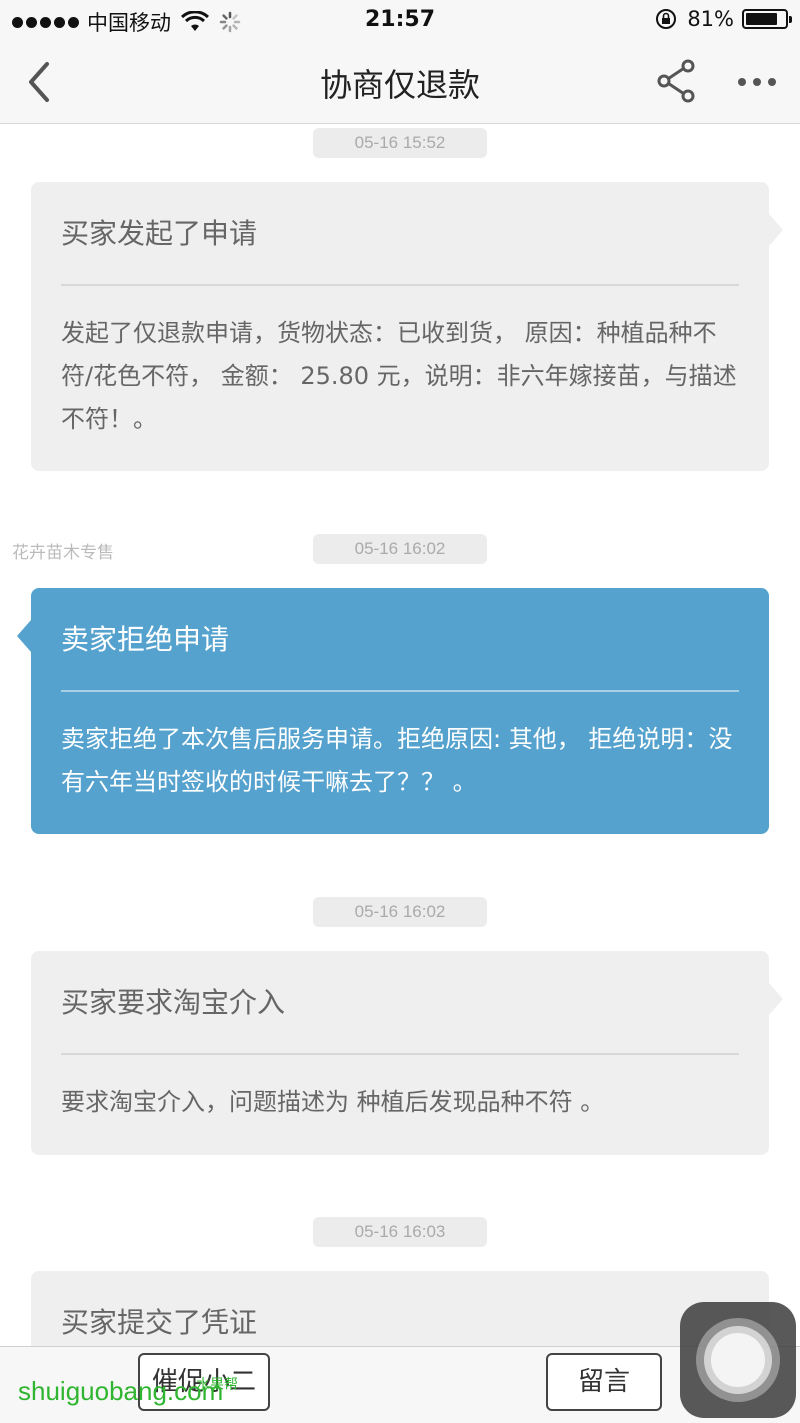 Image resolution: width=800 pixels, height=1423 pixels. What do you see at coordinates (195, 21) in the screenshot?
I see `wifi-icon` at bounding box center [195, 21].